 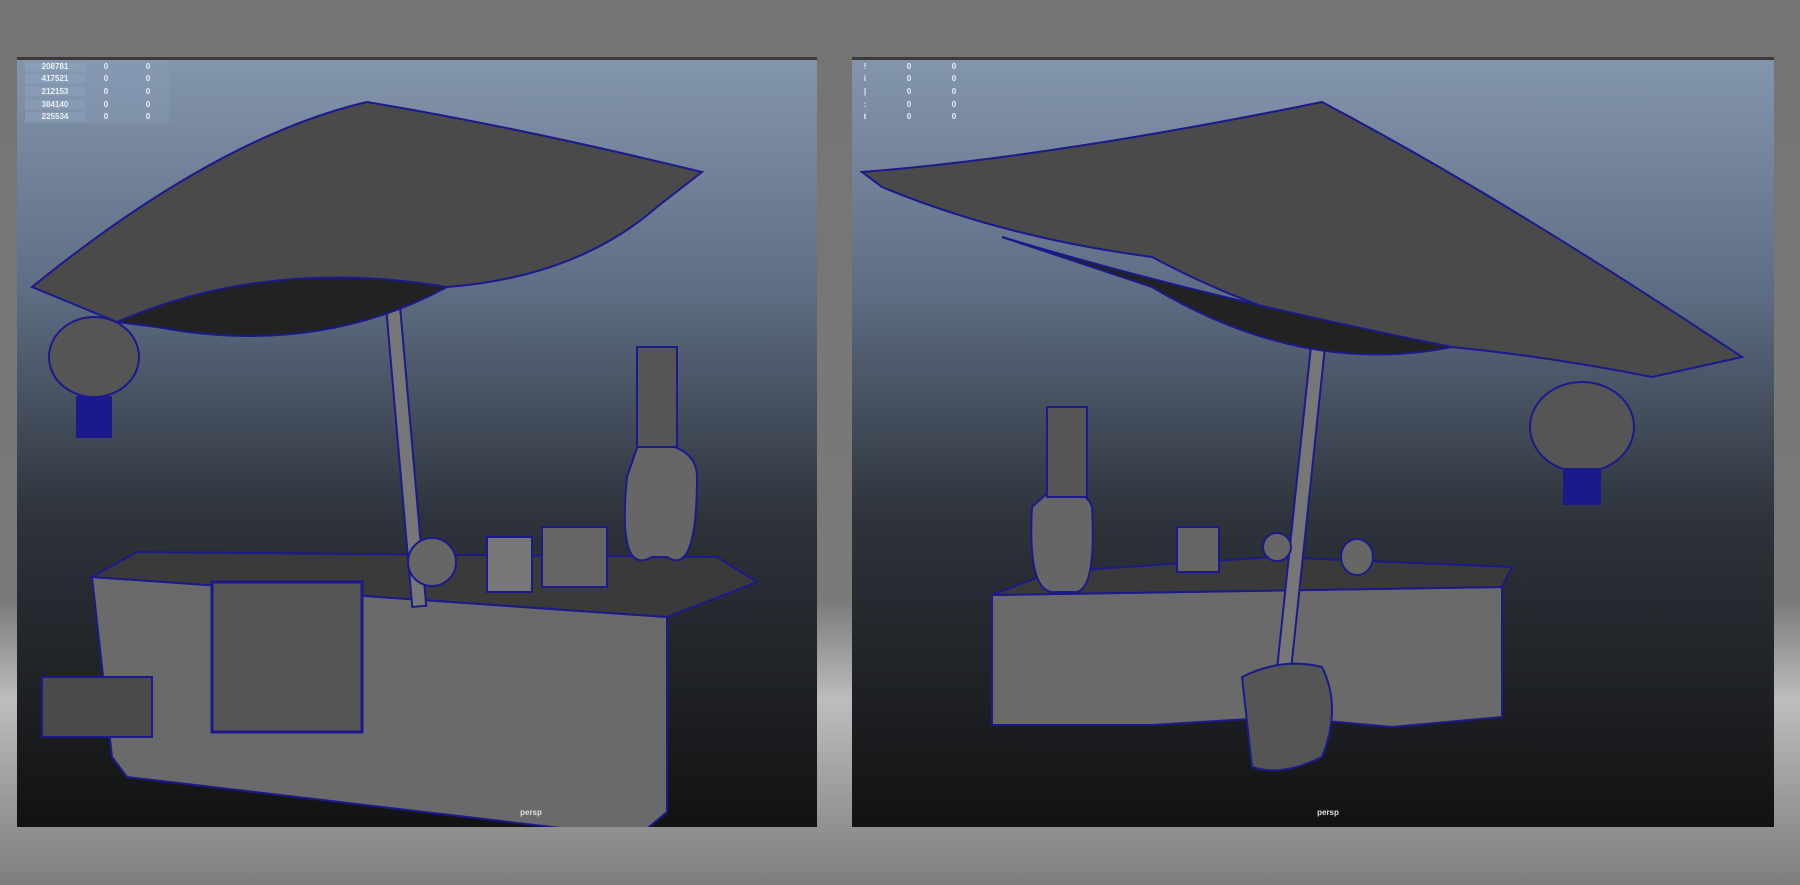 What do you see at coordinates (910, 91) in the screenshot?
I see `stats-row: | 0 0` at bounding box center [910, 91].